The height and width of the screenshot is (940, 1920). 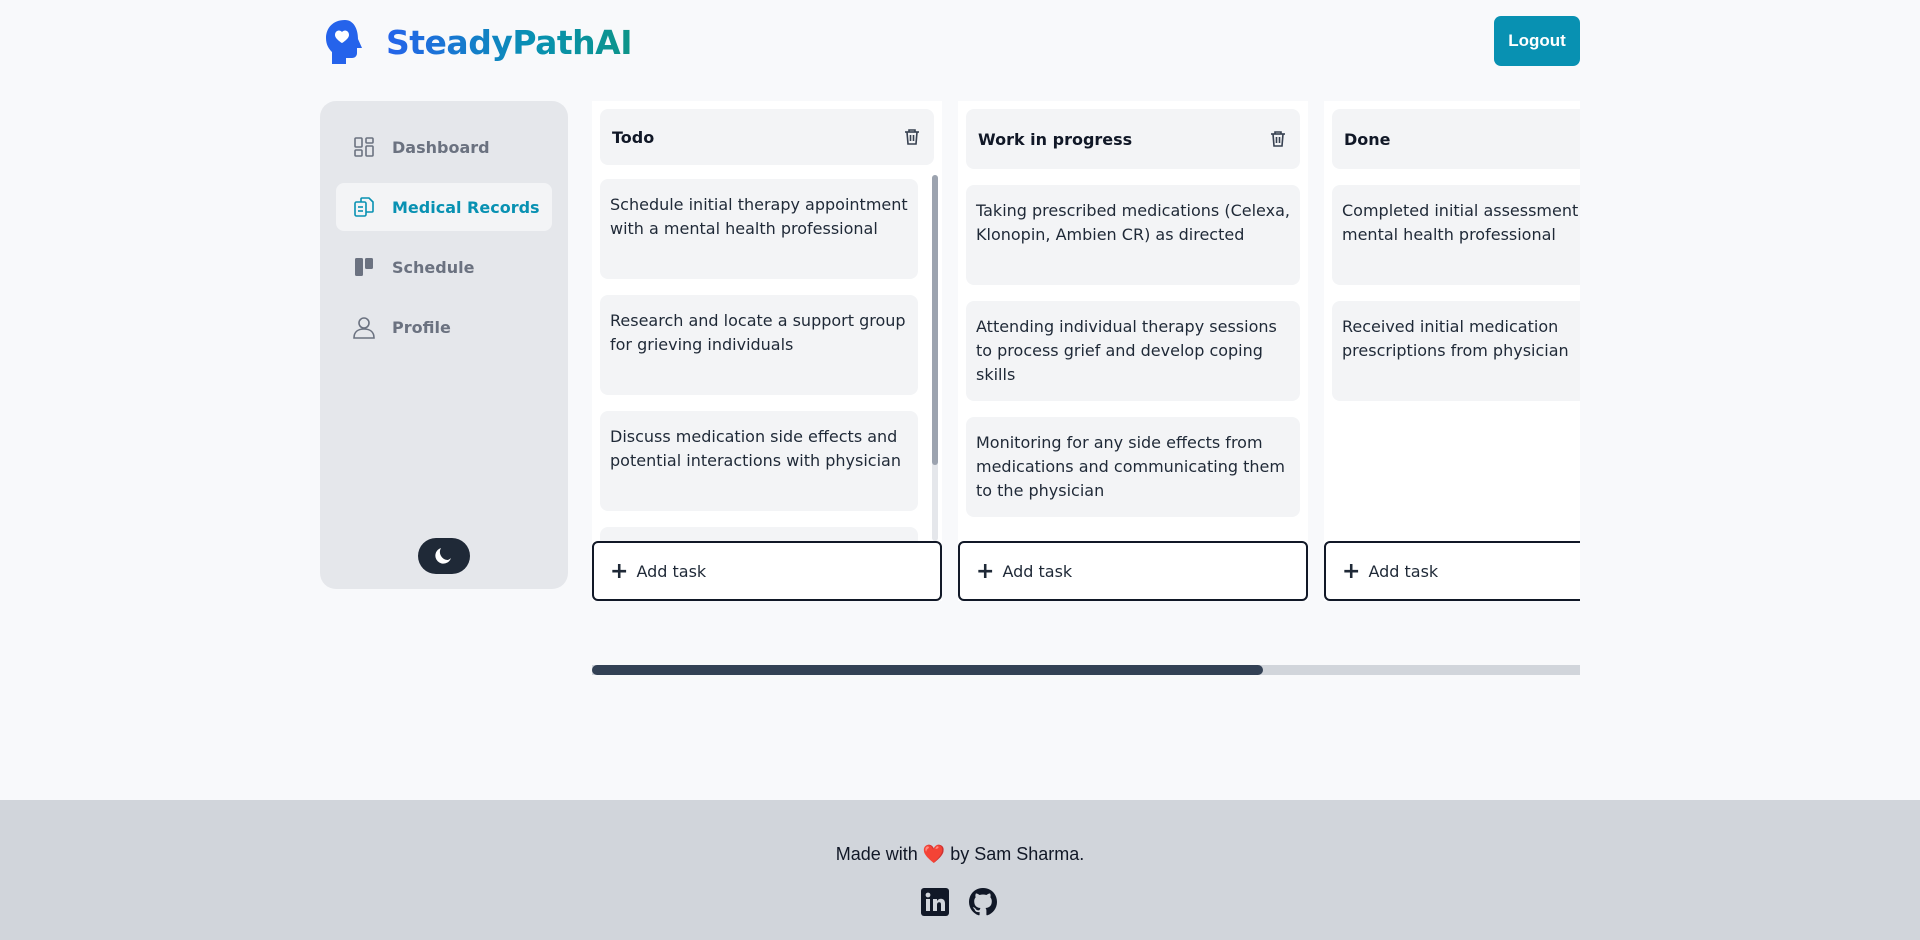 I want to click on column-scrollbar, so click(x=935, y=358).